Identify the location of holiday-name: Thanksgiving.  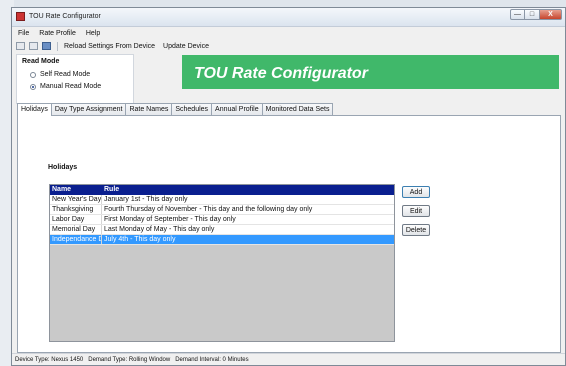
(76, 209).